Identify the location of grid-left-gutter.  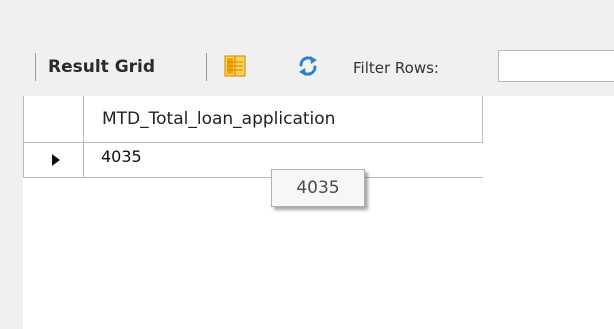
(11, 212).